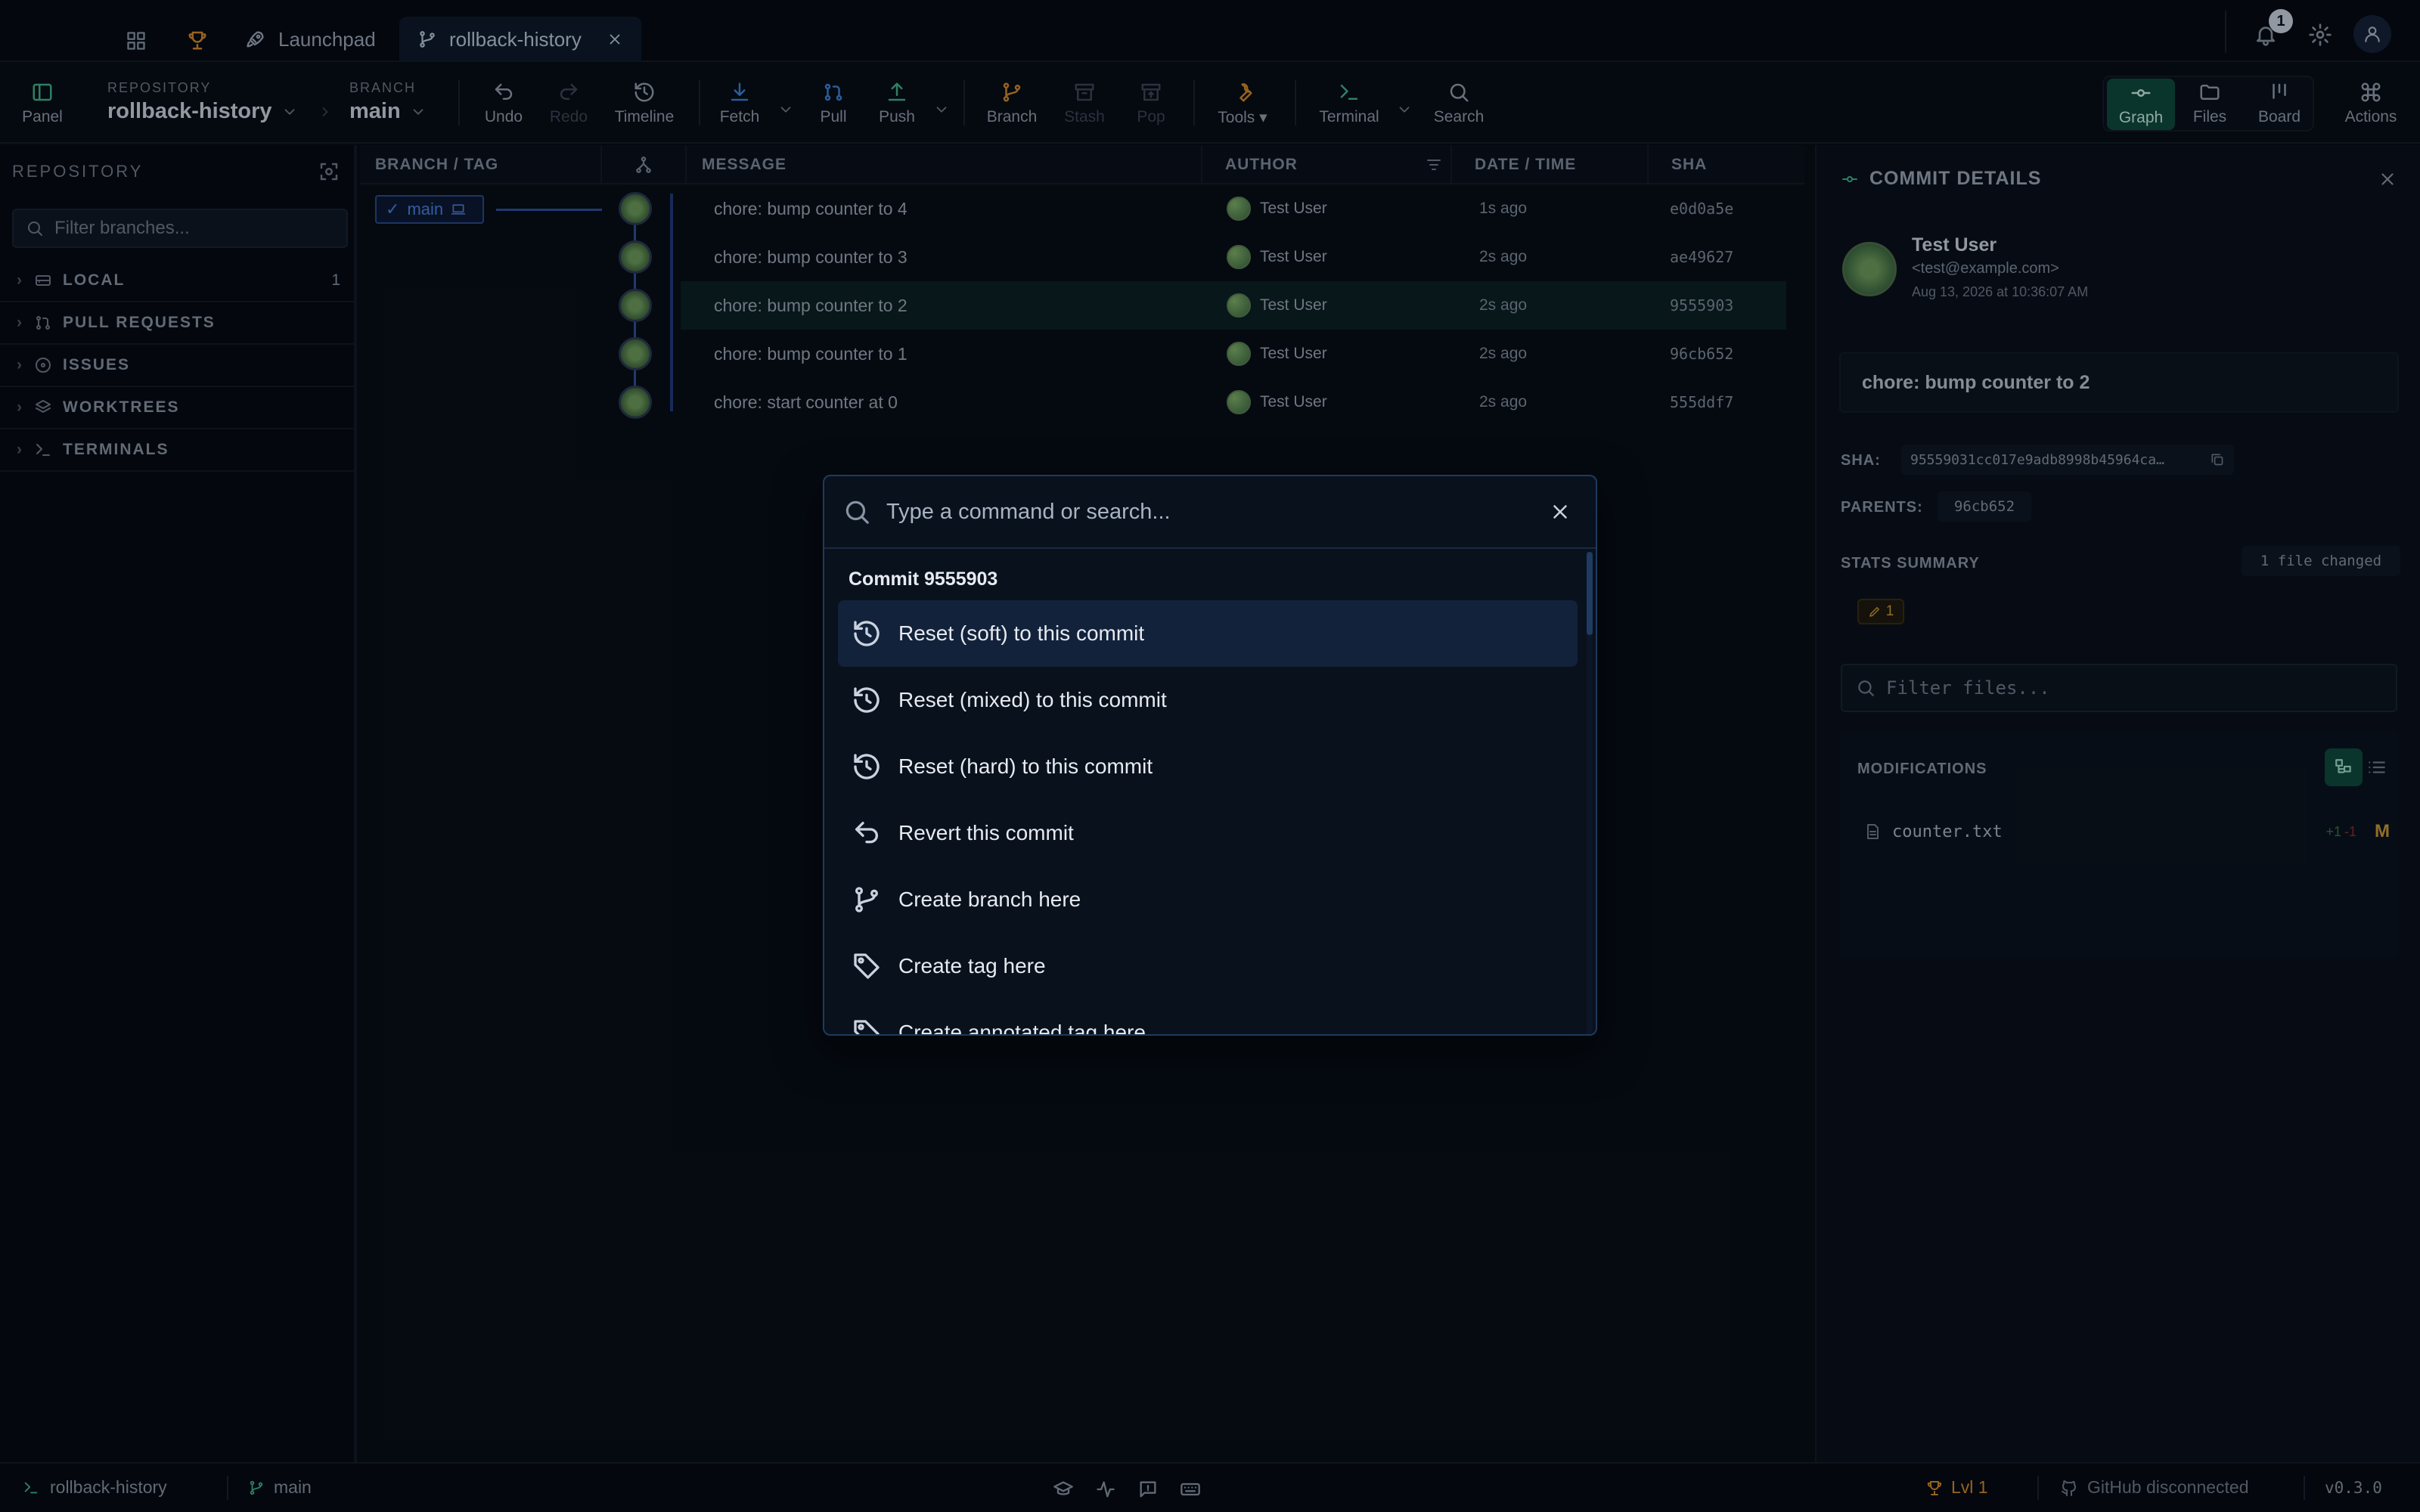 This screenshot has width=2420, height=1512. What do you see at coordinates (1025, 766) in the screenshot?
I see `palette-item-label: Reset (hard) to this commit` at bounding box center [1025, 766].